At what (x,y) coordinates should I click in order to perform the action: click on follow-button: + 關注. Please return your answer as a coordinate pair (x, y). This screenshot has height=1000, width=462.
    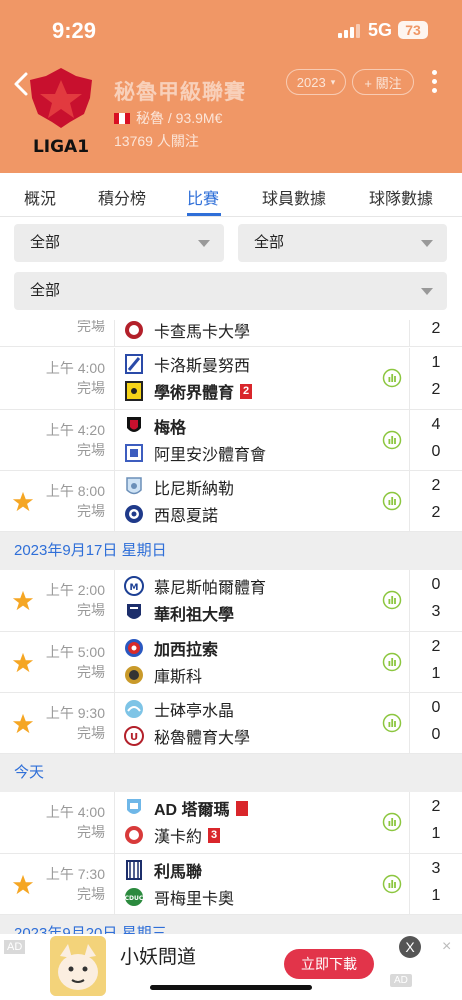
    Looking at the image, I should click on (383, 82).